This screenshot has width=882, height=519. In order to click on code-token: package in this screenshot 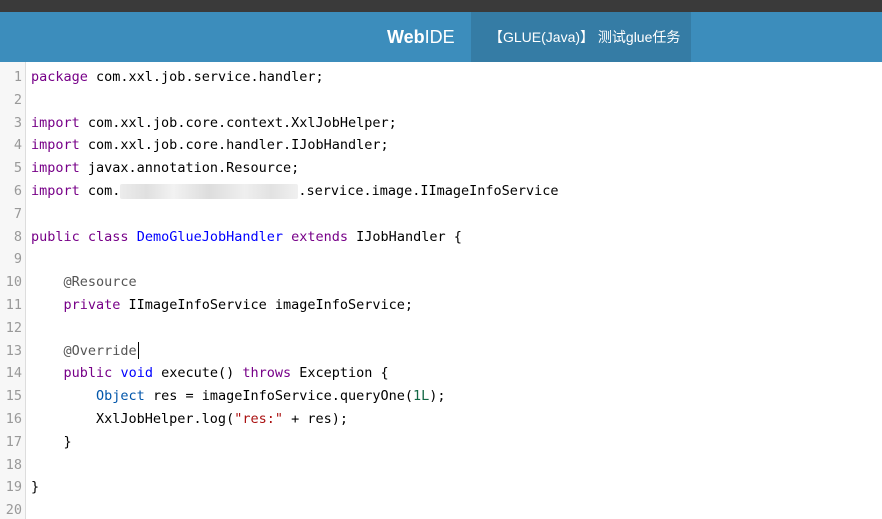, I will do `click(59, 77)`.